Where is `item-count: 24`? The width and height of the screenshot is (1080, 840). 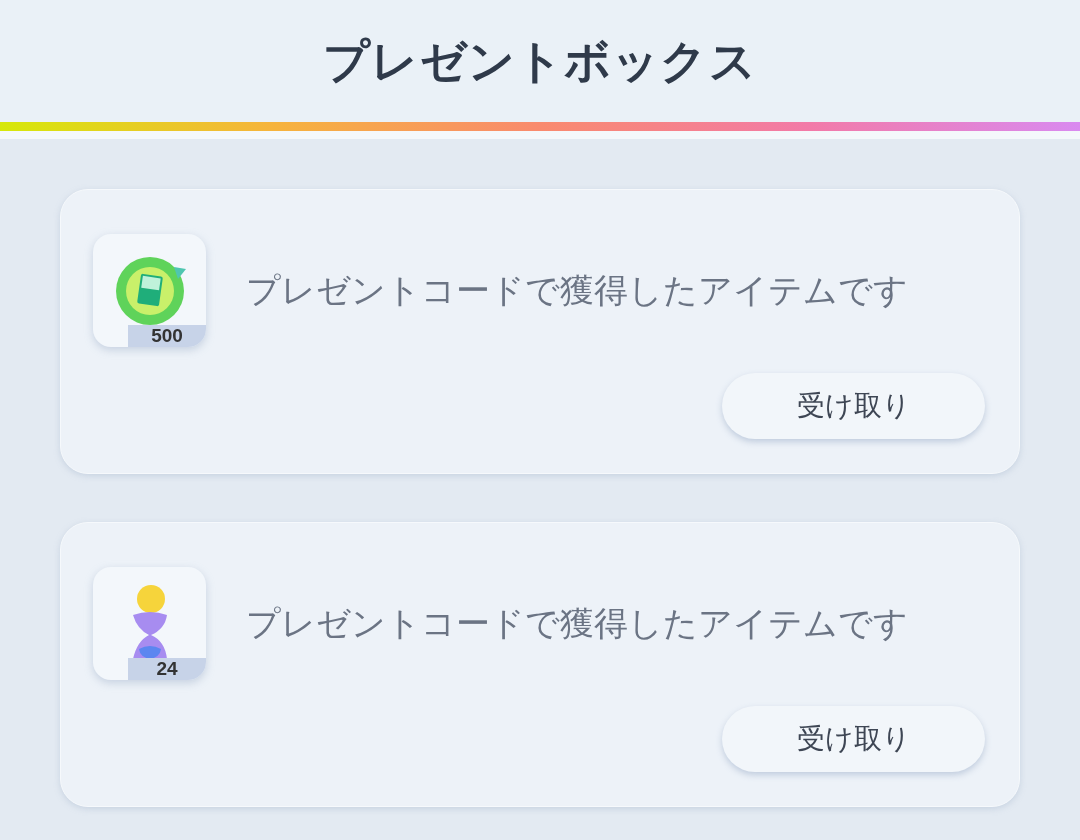
item-count: 24 is located at coordinates (167, 669).